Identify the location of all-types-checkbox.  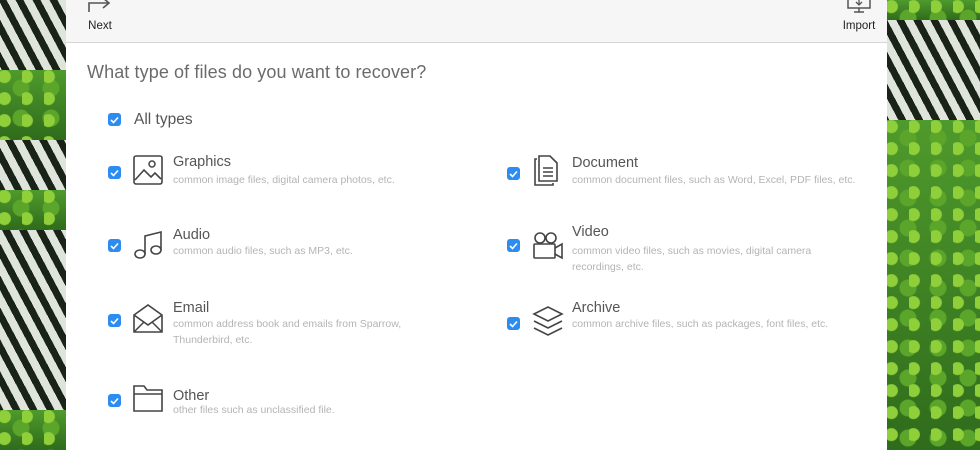
(114, 119).